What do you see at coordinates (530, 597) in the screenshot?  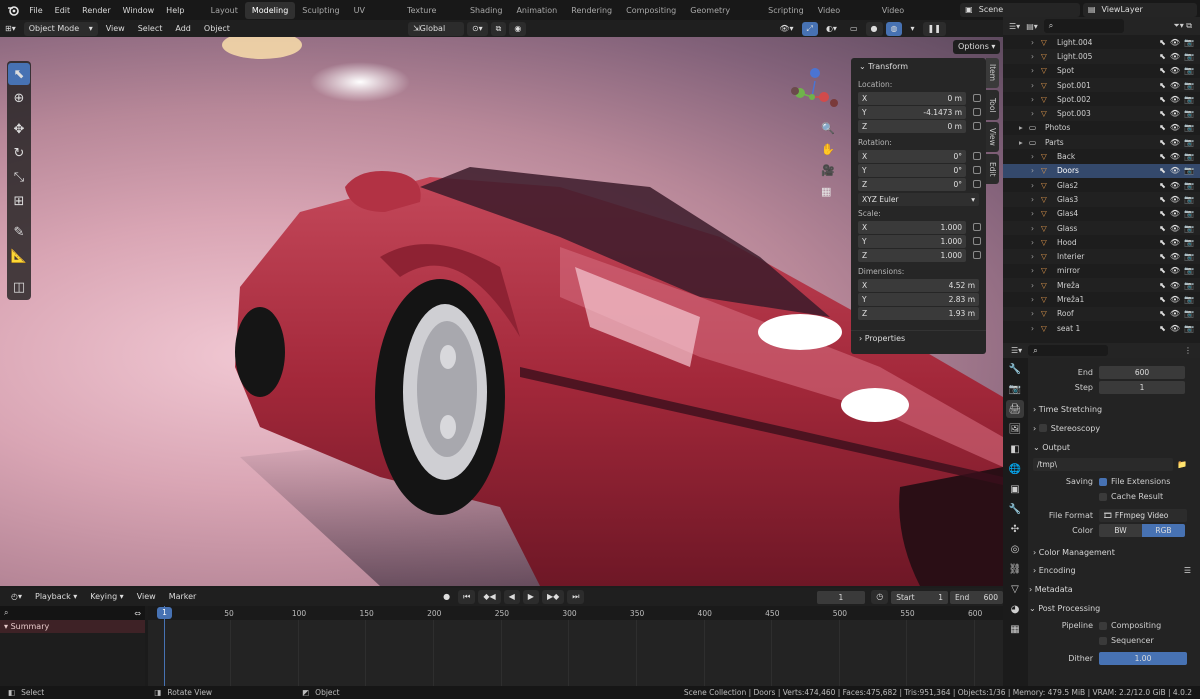 I see `play-icon: ▶` at bounding box center [530, 597].